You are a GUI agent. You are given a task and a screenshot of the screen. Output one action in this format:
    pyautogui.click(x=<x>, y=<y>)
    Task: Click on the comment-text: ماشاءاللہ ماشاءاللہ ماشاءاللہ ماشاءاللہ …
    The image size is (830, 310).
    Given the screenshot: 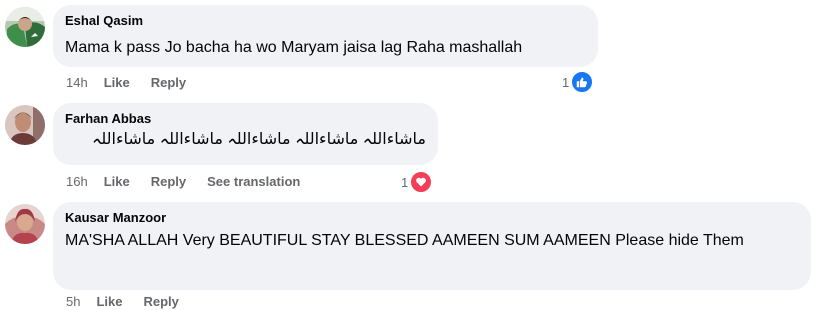 What is the action you would take?
    pyautogui.click(x=259, y=139)
    